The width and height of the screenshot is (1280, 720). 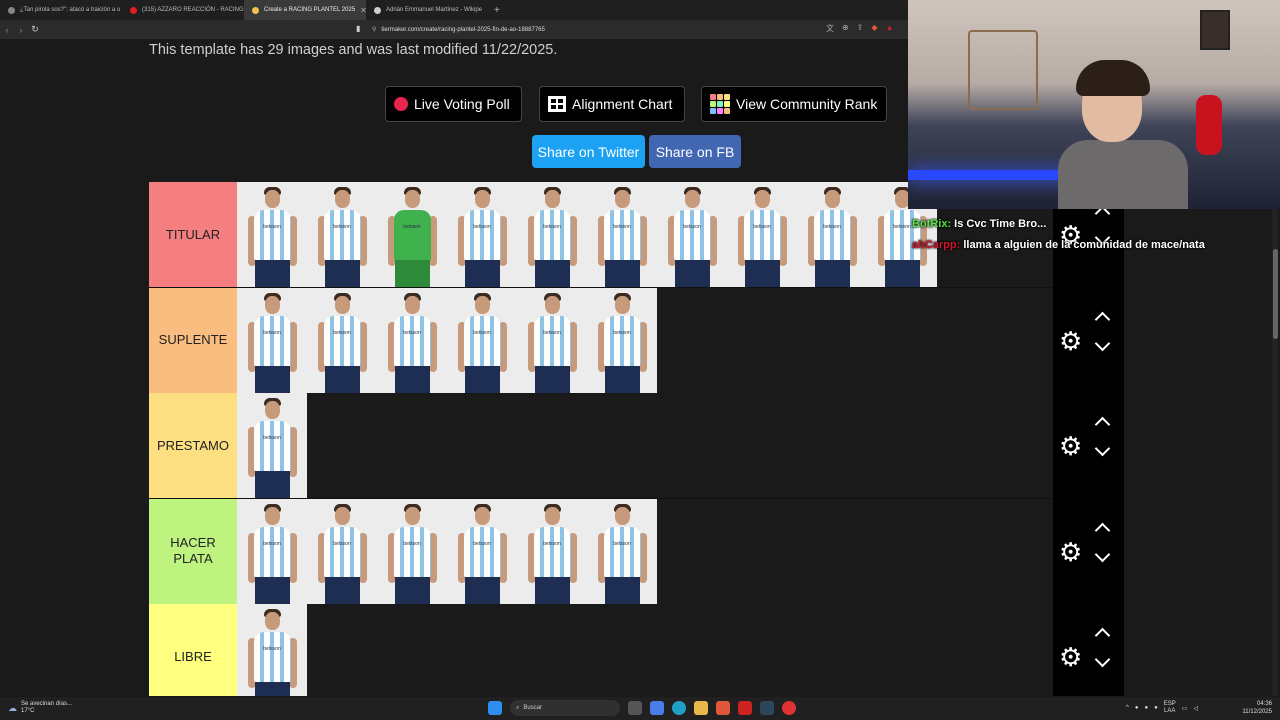 I want to click on tab-label: ¿Tan pirola sos?": atacó a traición a u, so click(x=70, y=10).